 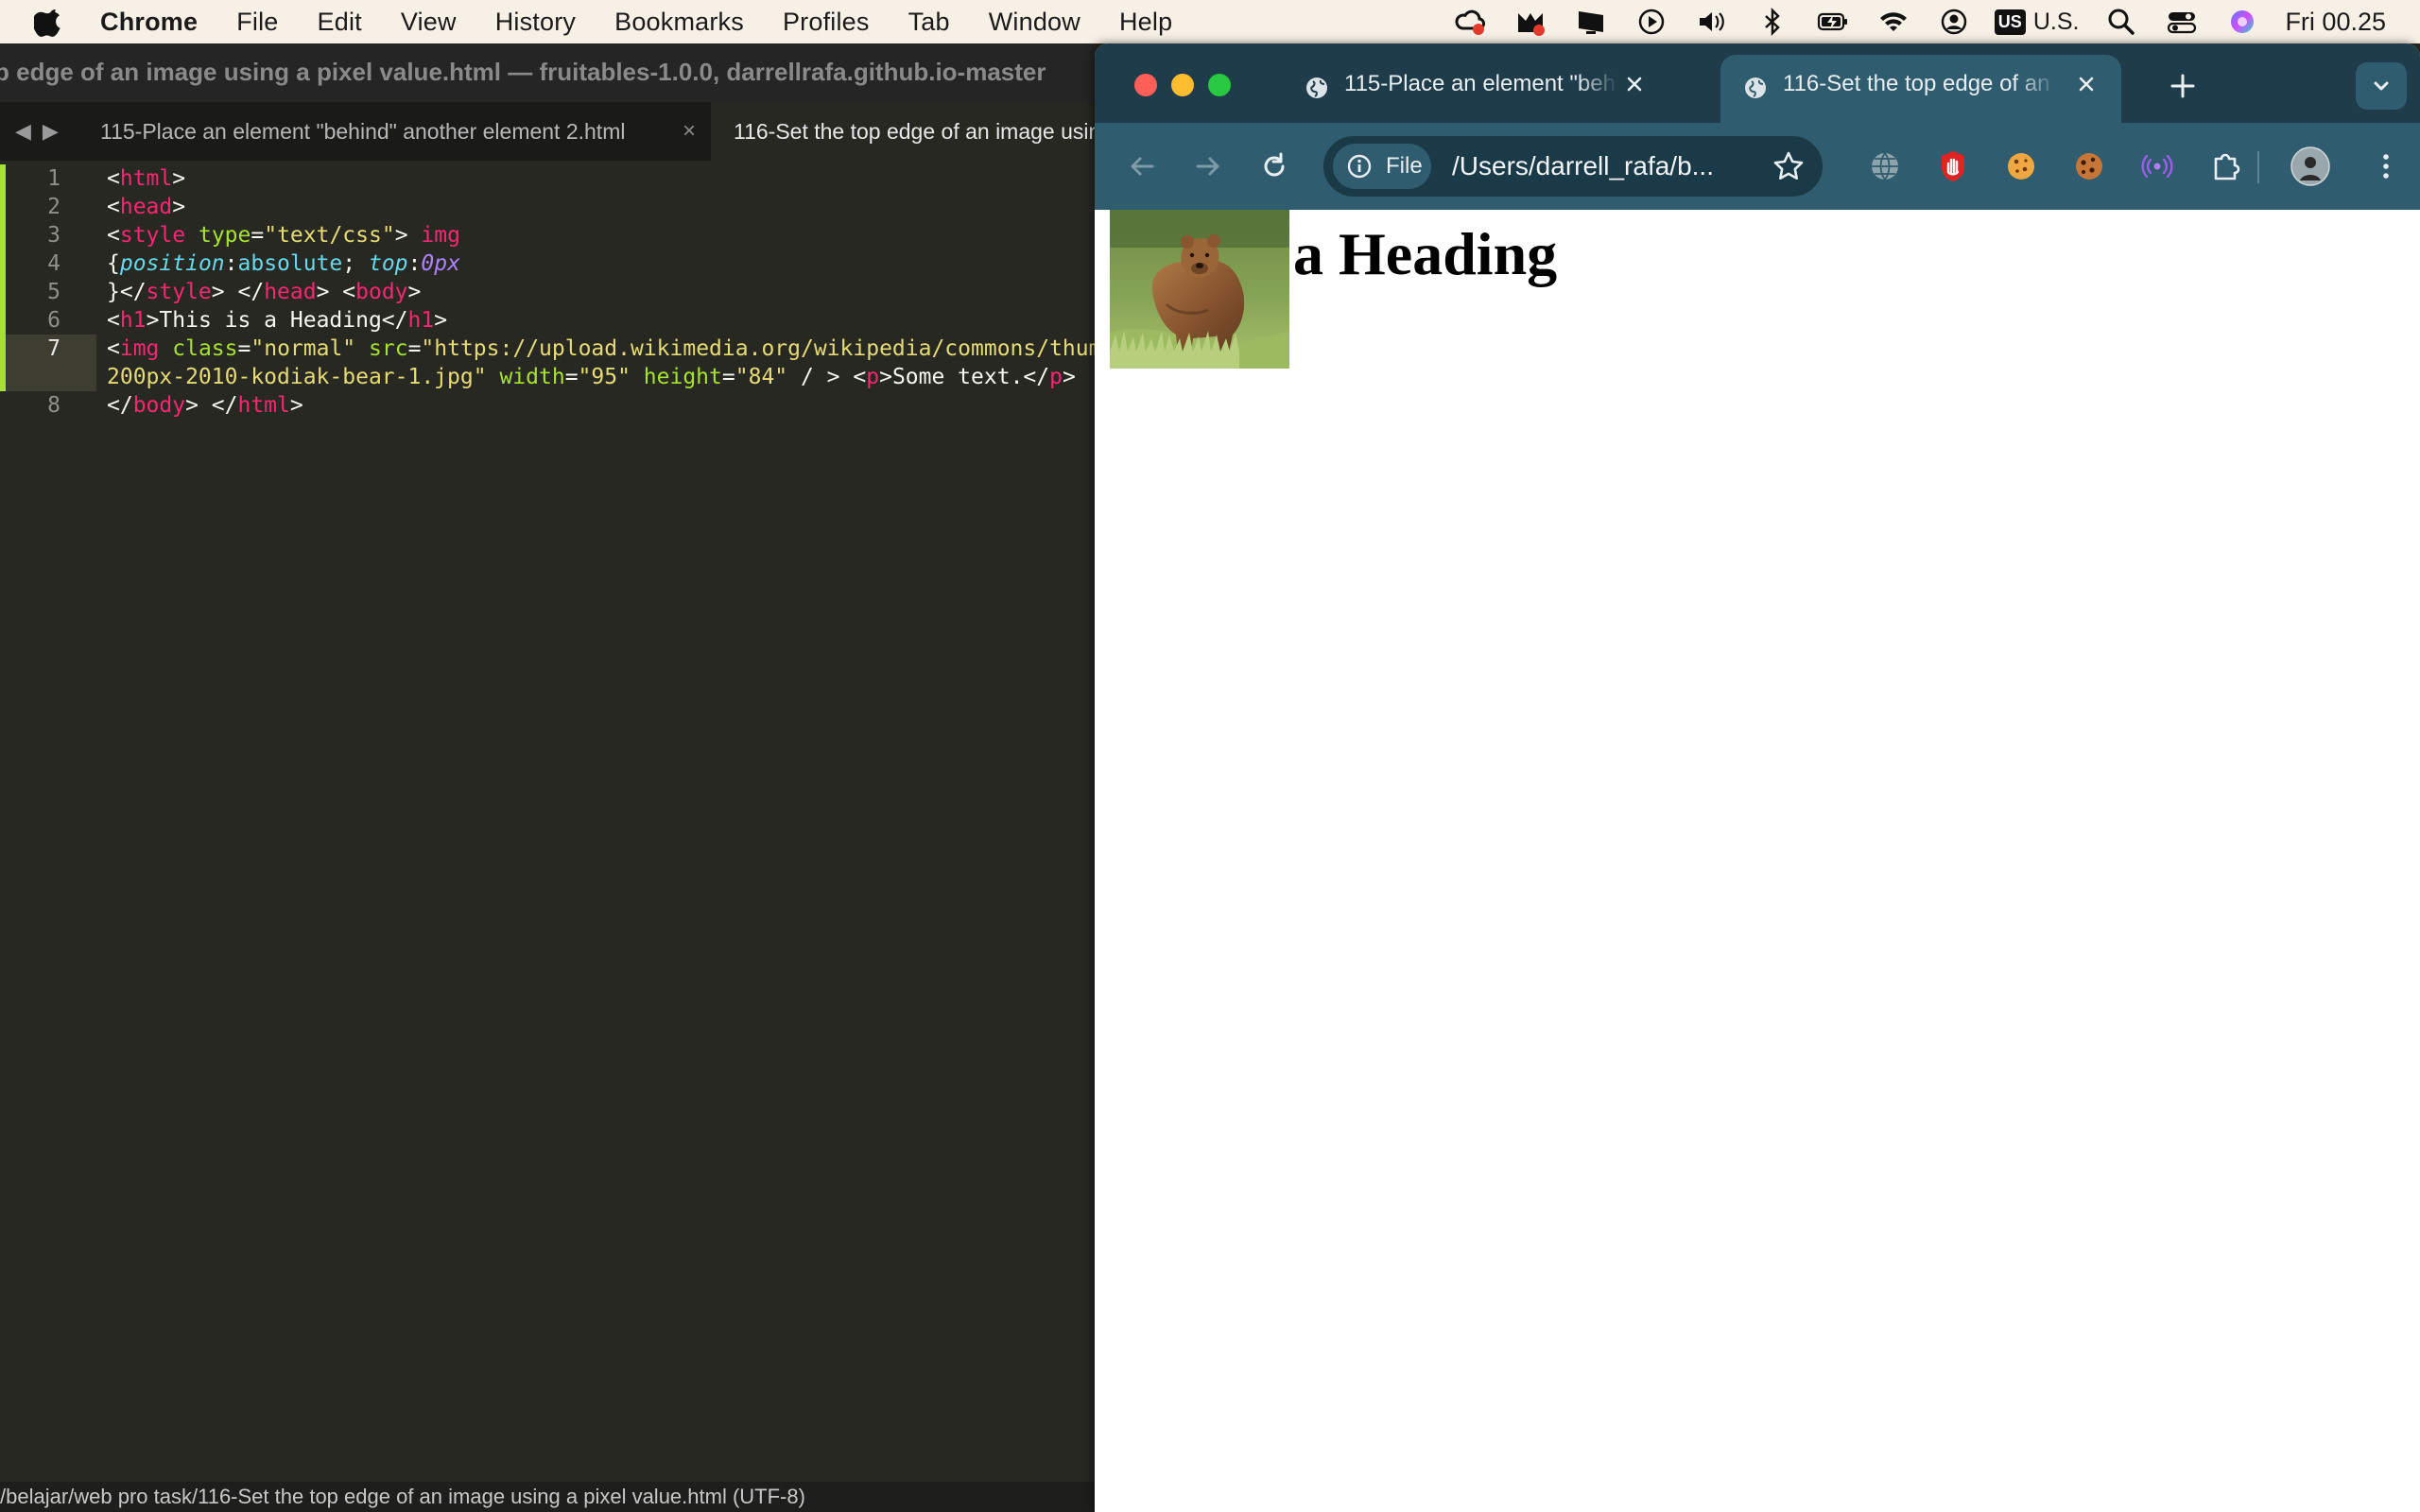 I want to click on broadcast-icon, so click(x=2157, y=166).